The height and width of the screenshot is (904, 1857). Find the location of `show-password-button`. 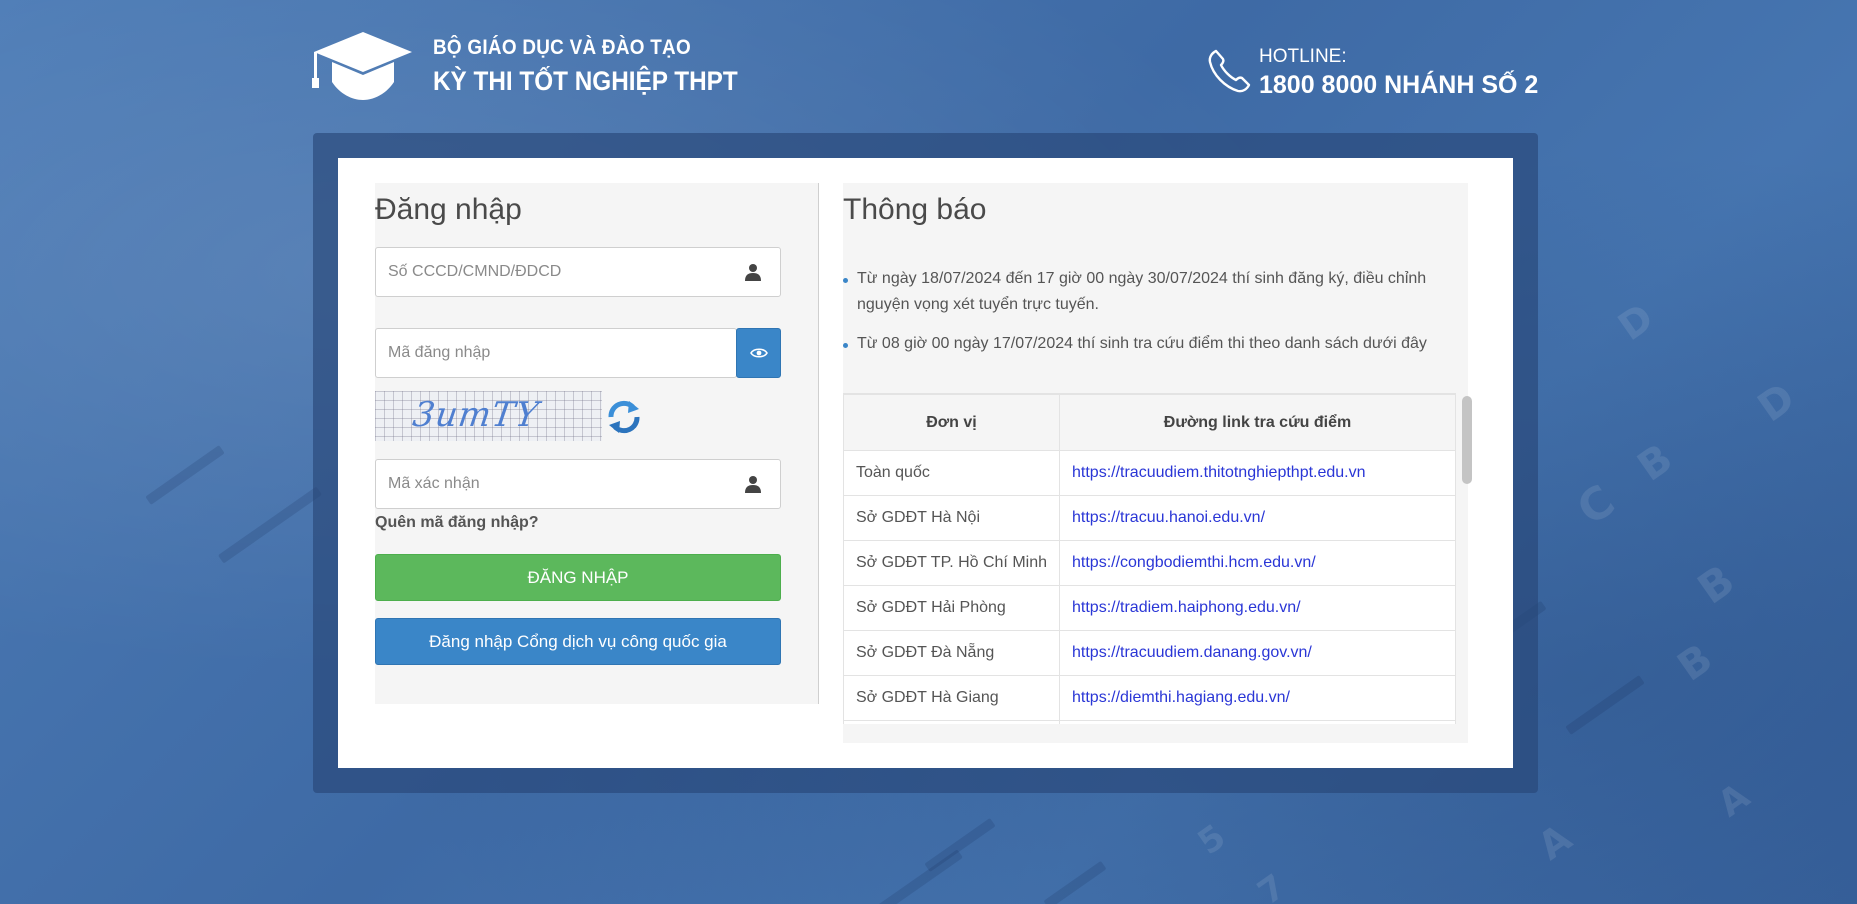

show-password-button is located at coordinates (758, 353).